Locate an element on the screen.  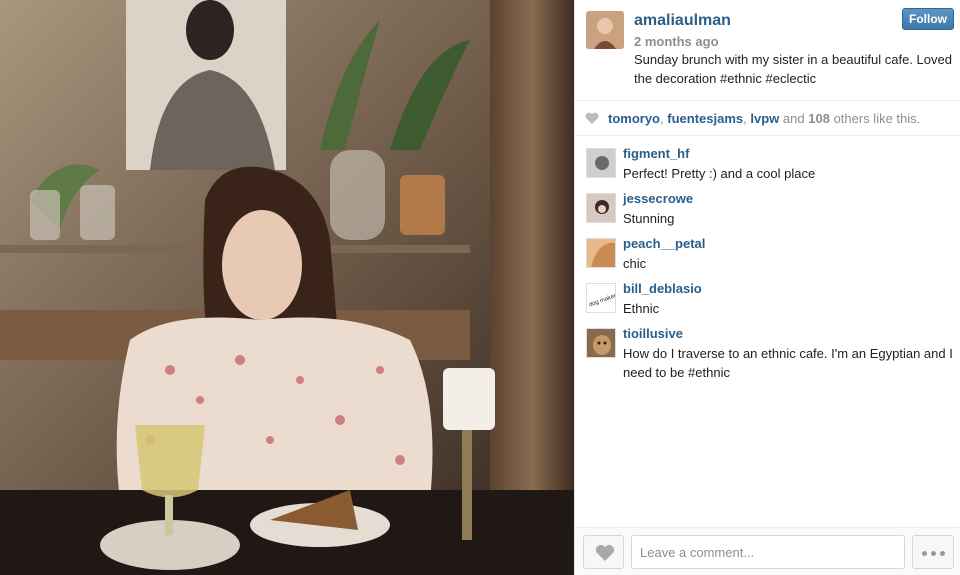
comment-text: chic is located at coordinates (635, 263).